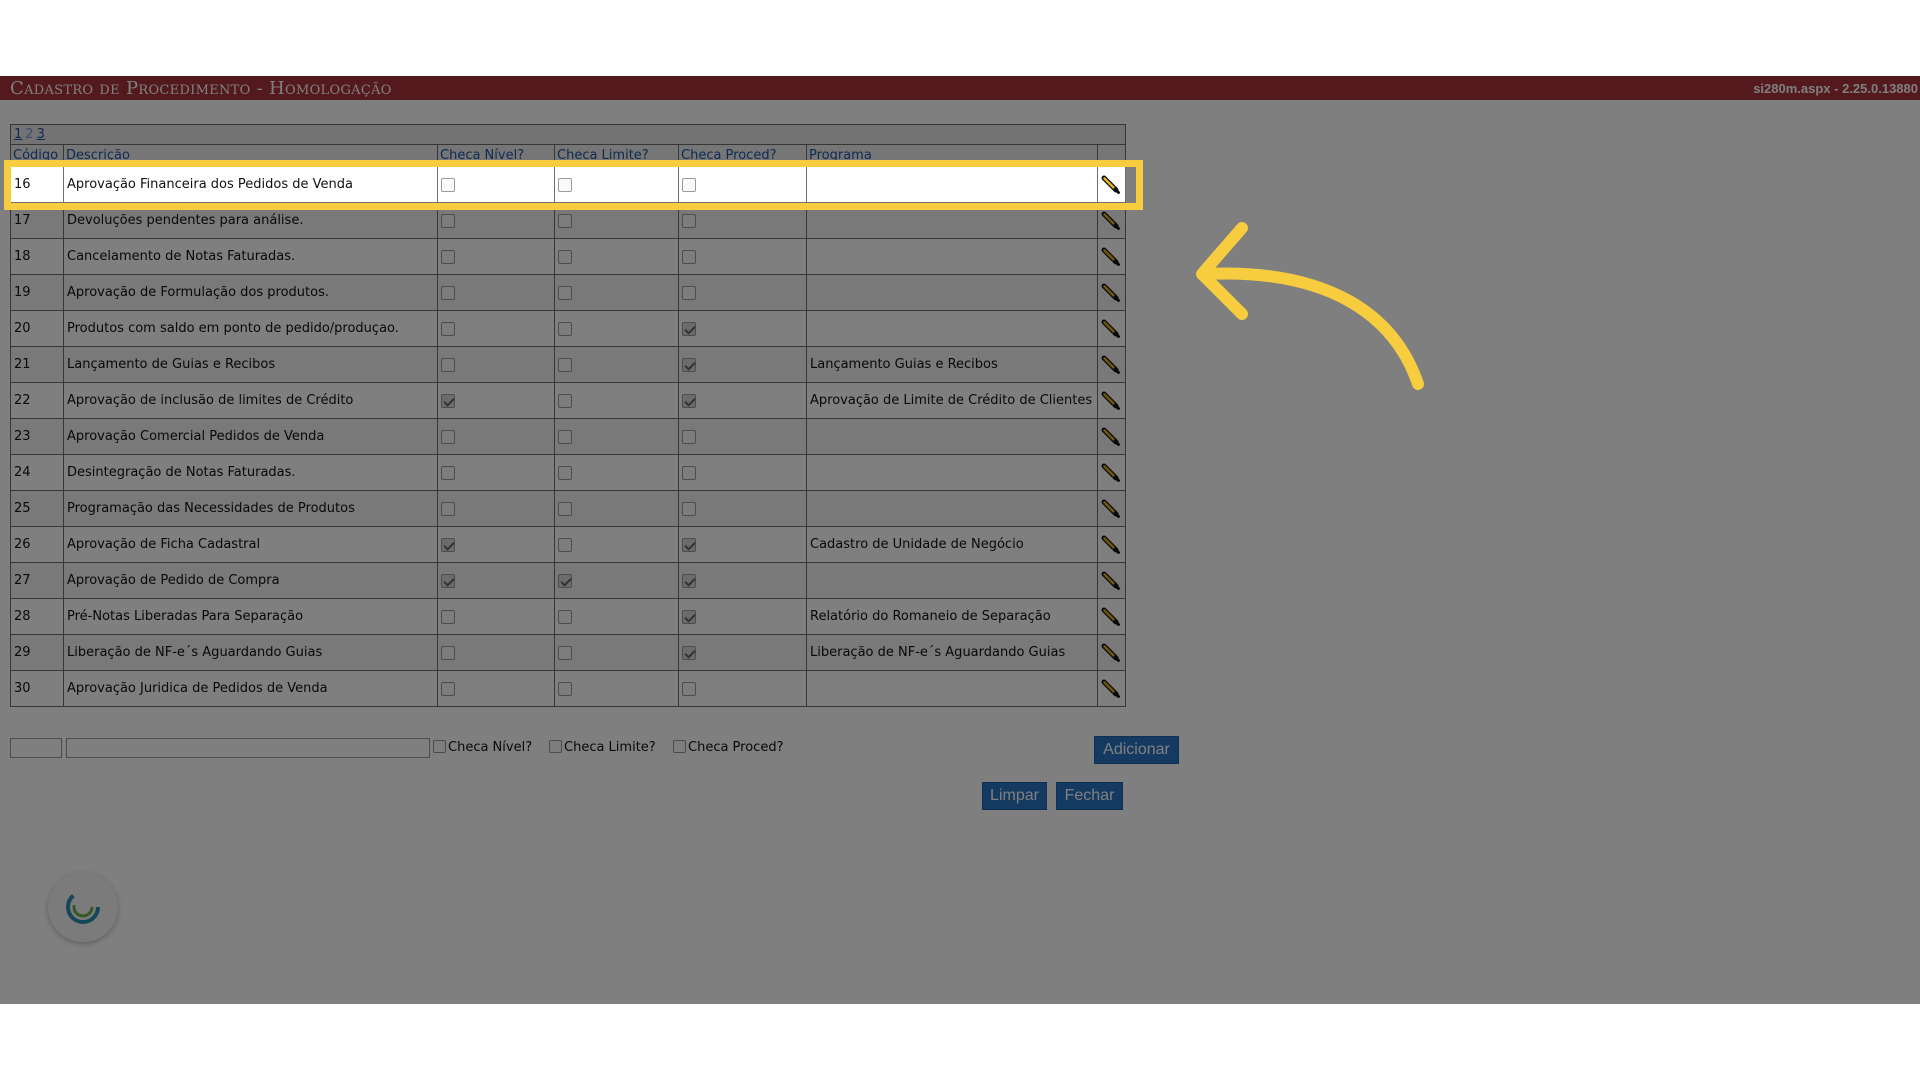  I want to click on clear-button: Limpar, so click(1014, 796).